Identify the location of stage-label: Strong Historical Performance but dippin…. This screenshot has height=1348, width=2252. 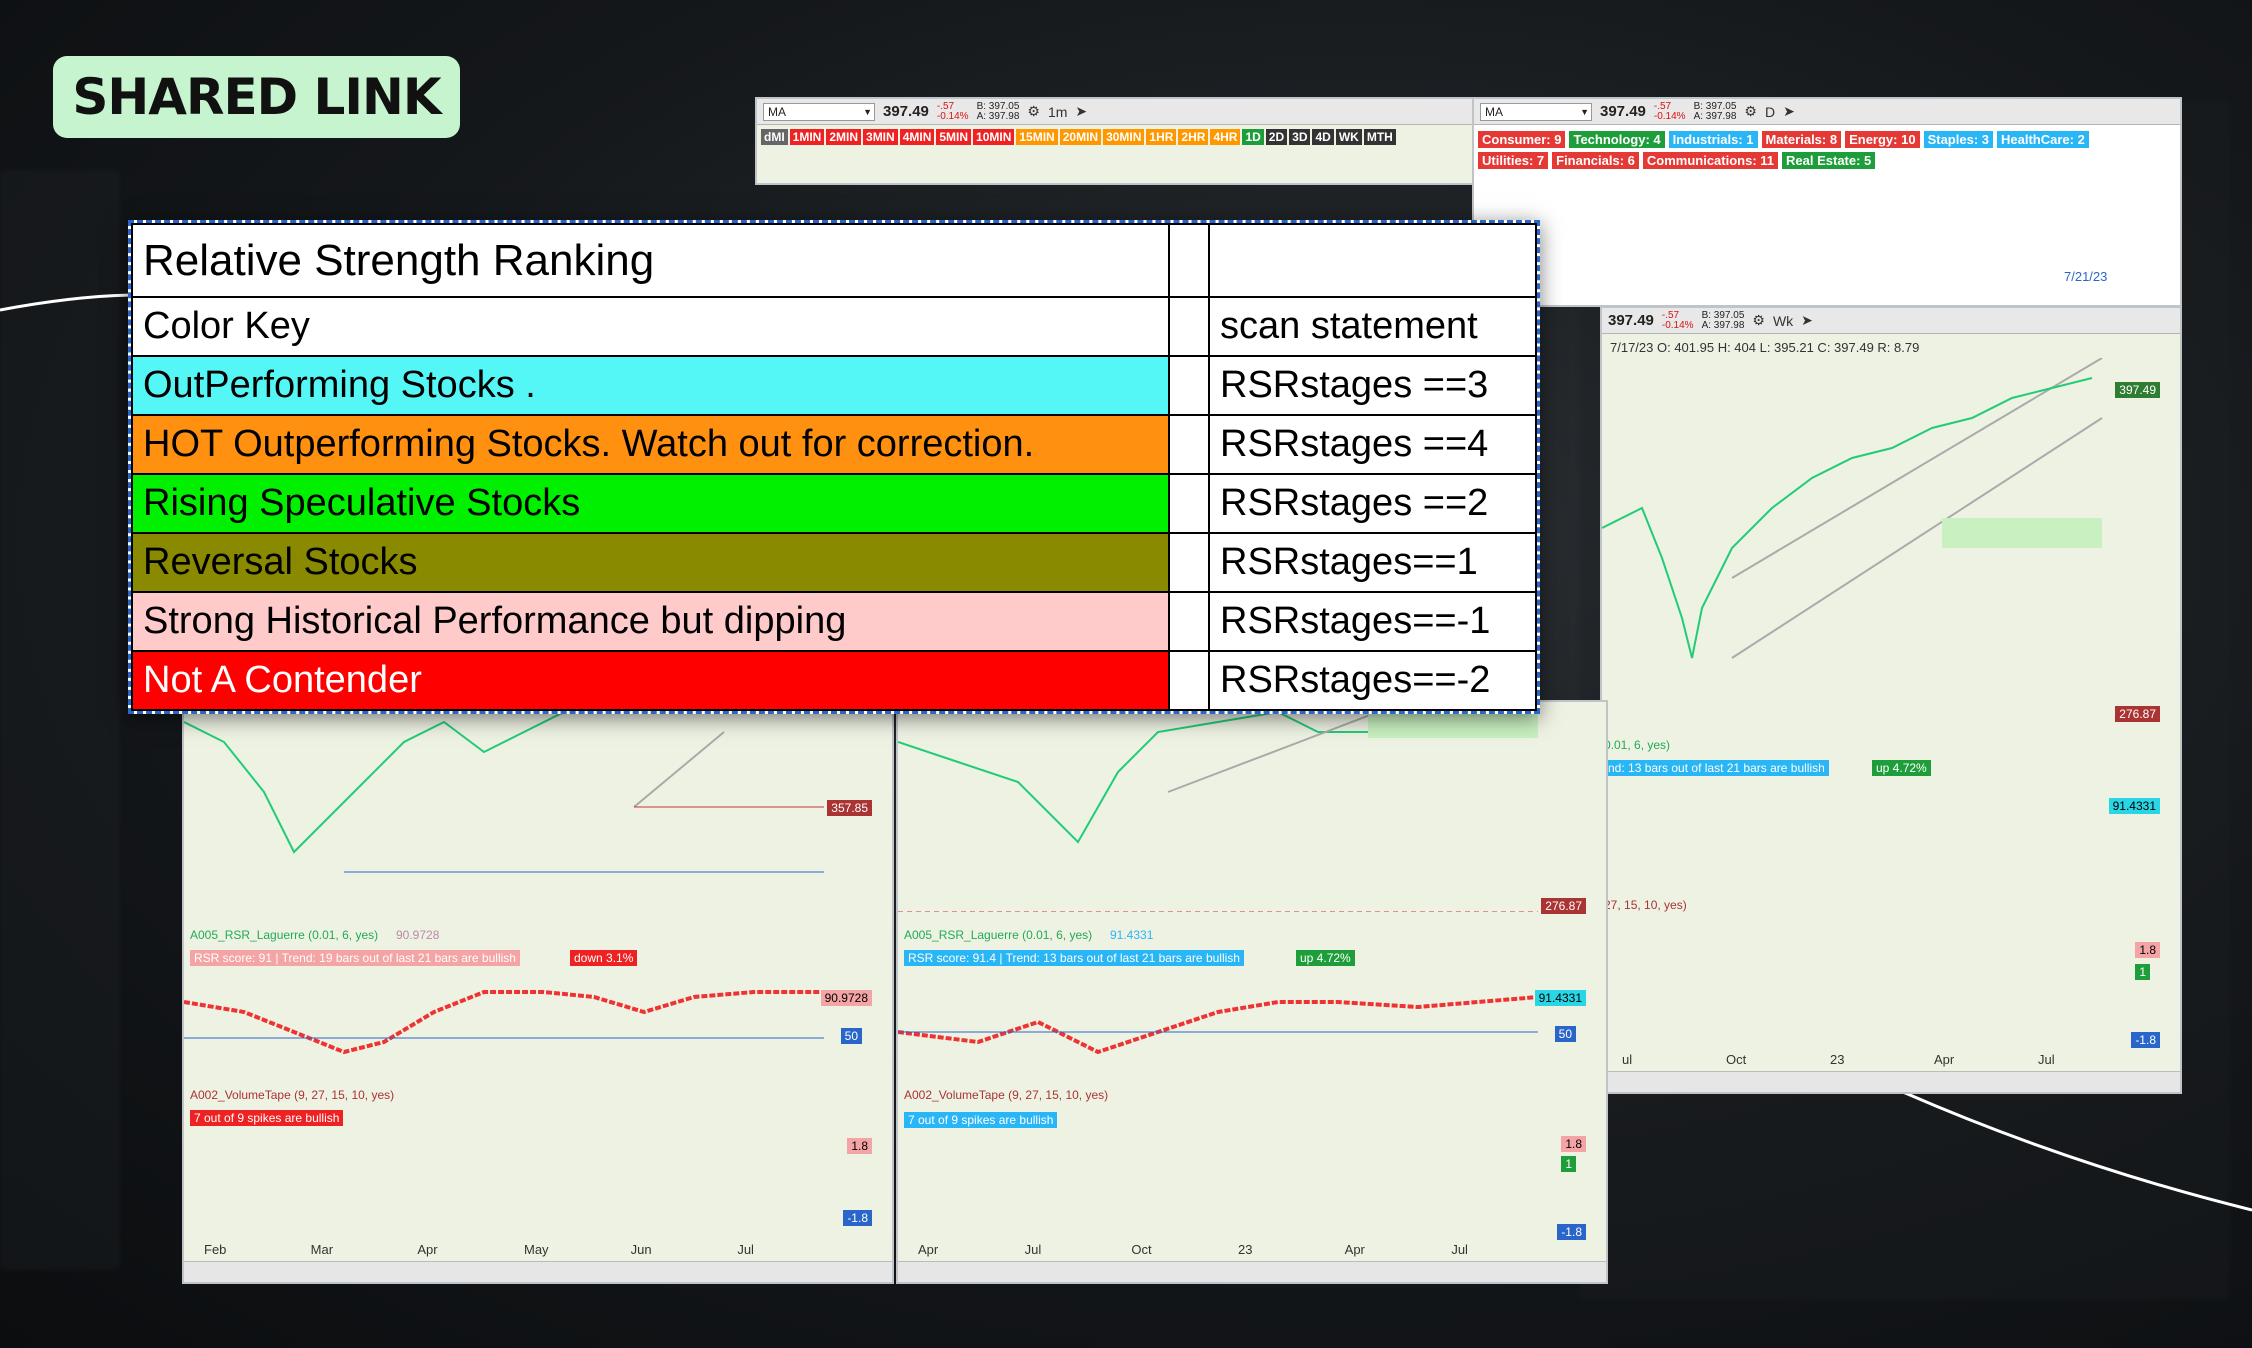
(650, 622).